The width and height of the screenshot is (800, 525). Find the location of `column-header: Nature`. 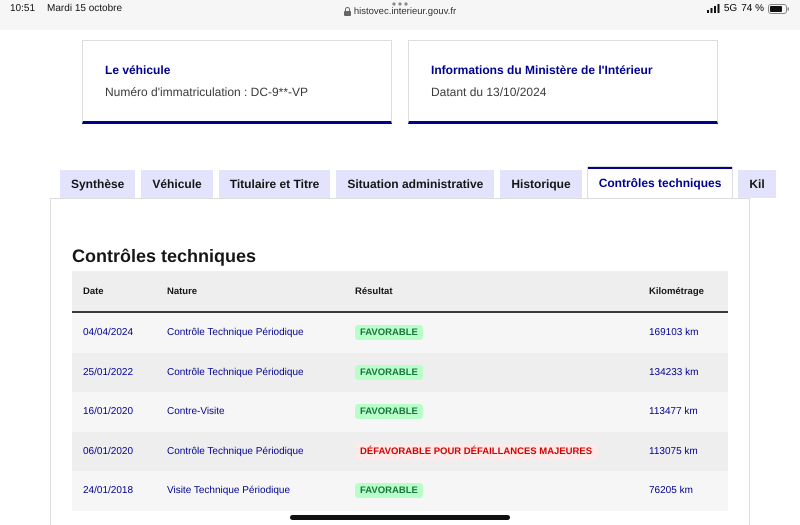

column-header: Nature is located at coordinates (182, 291).